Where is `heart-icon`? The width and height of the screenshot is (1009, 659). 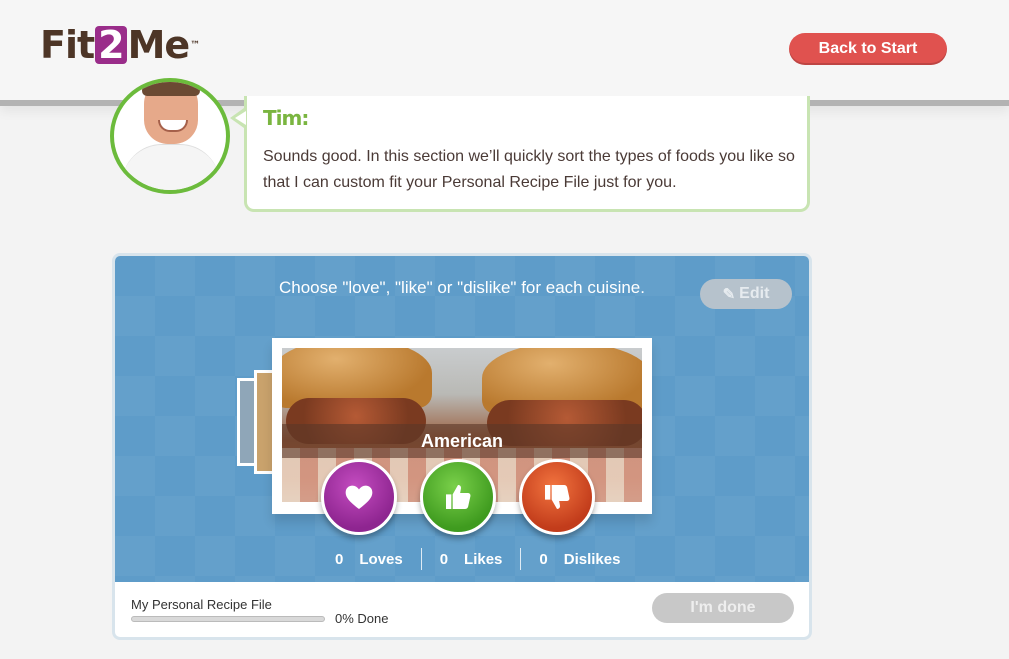
heart-icon is located at coordinates (359, 497).